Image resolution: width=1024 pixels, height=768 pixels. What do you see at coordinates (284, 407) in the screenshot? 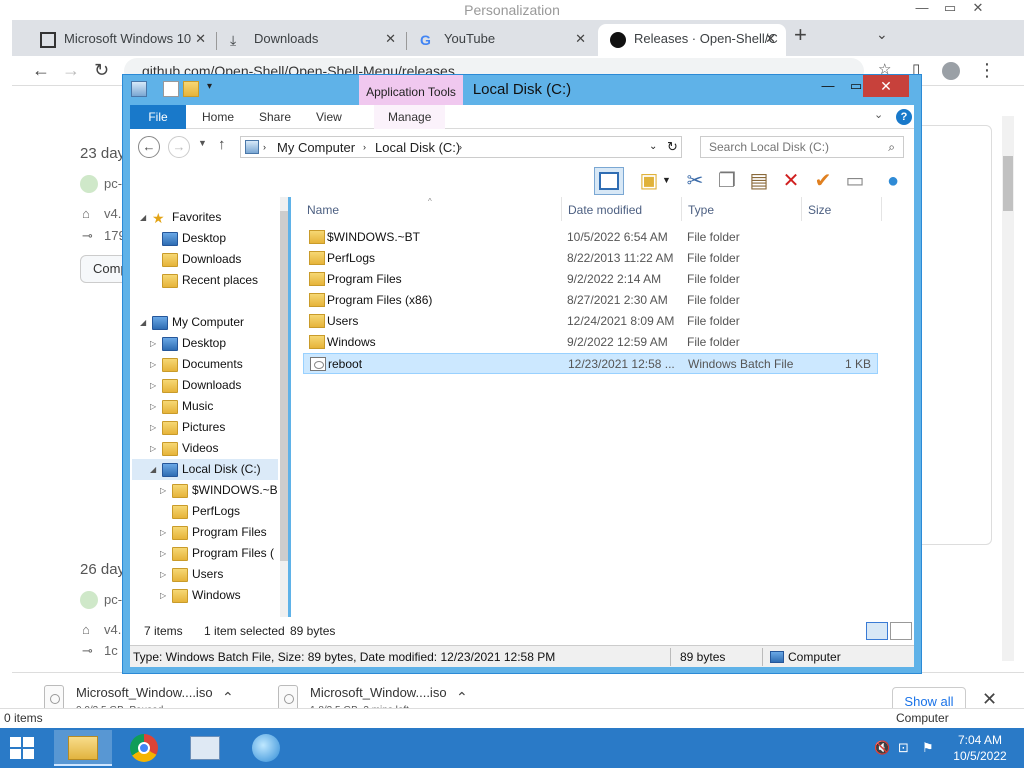
I see `nav-scrollbar` at bounding box center [284, 407].